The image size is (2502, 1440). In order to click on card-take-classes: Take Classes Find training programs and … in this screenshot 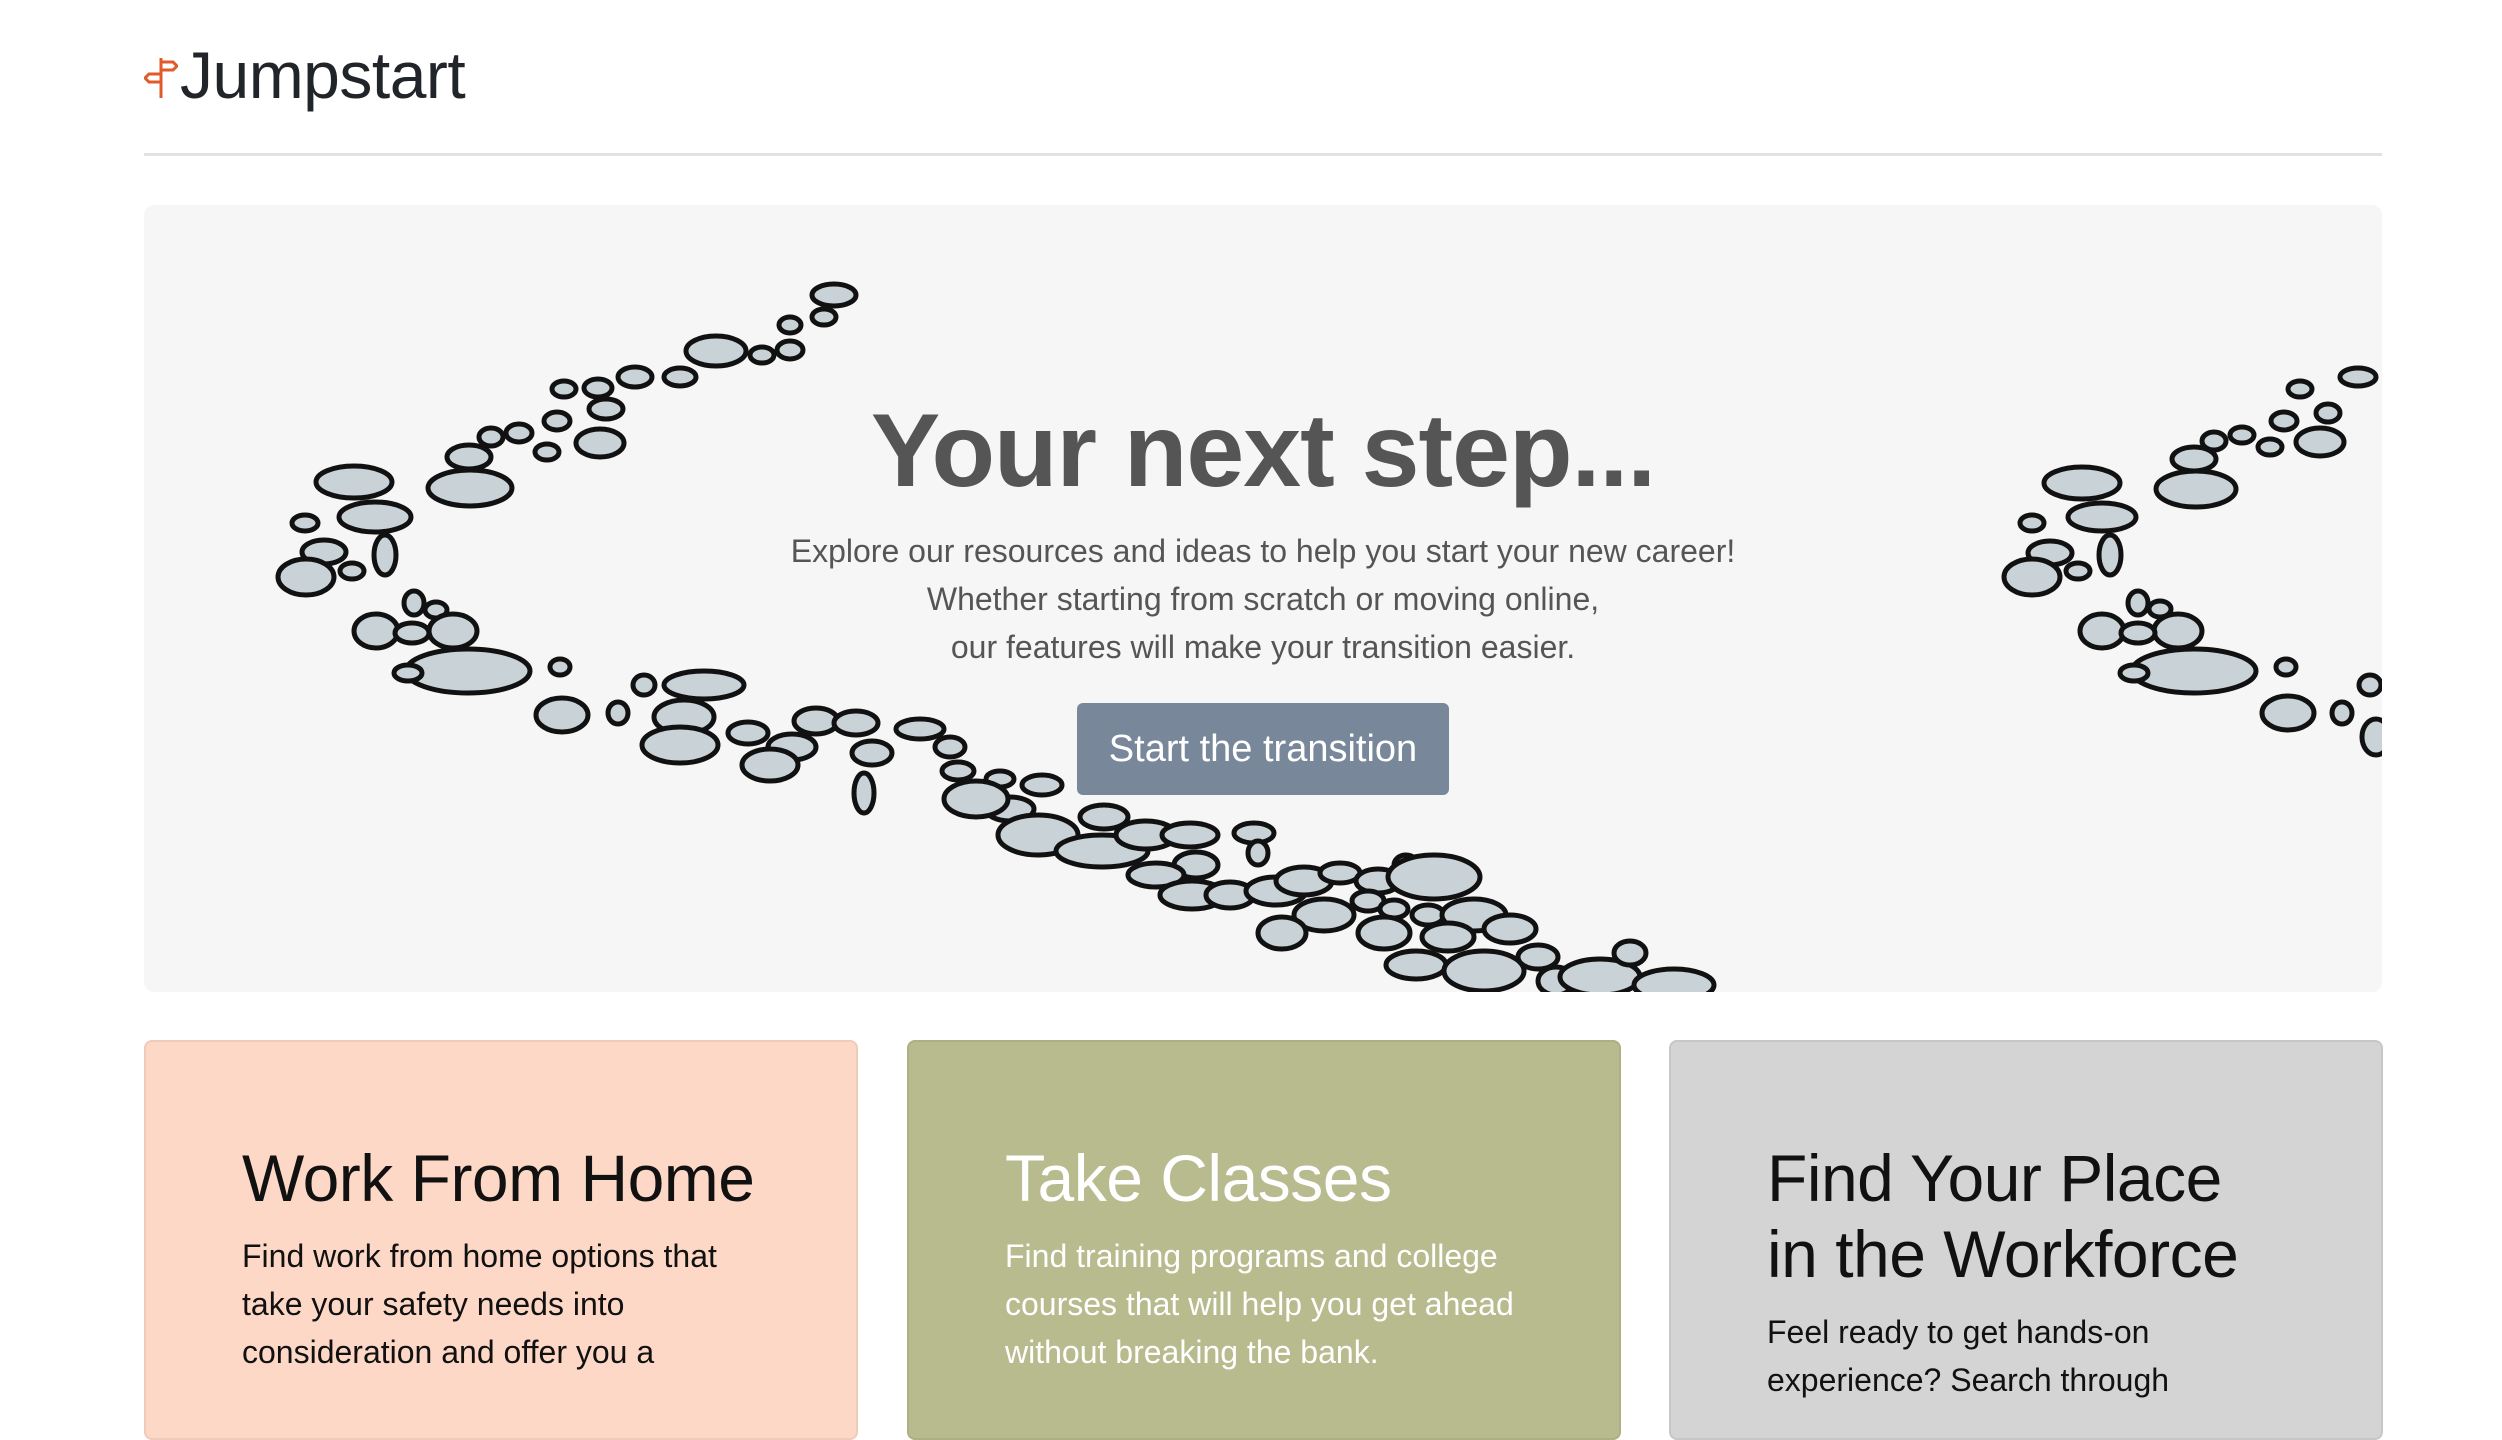, I will do `click(1264, 1240)`.